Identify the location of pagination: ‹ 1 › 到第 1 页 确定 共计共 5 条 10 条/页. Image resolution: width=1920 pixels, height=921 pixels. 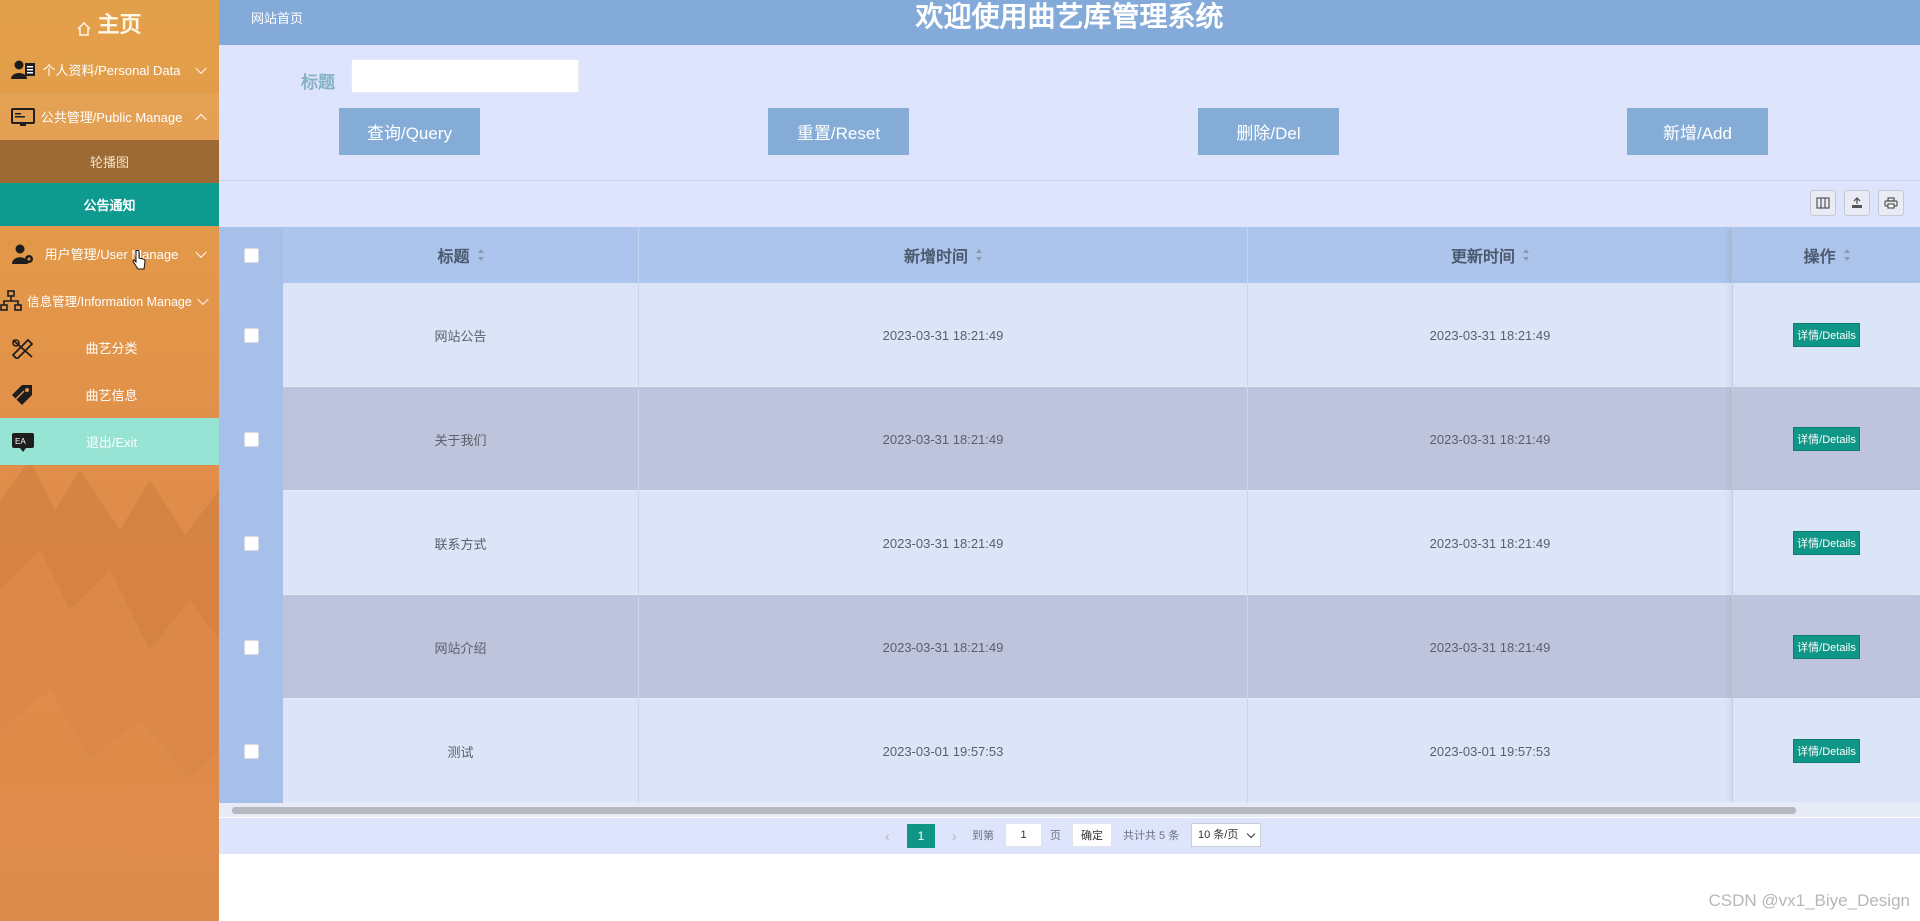
(1069, 836).